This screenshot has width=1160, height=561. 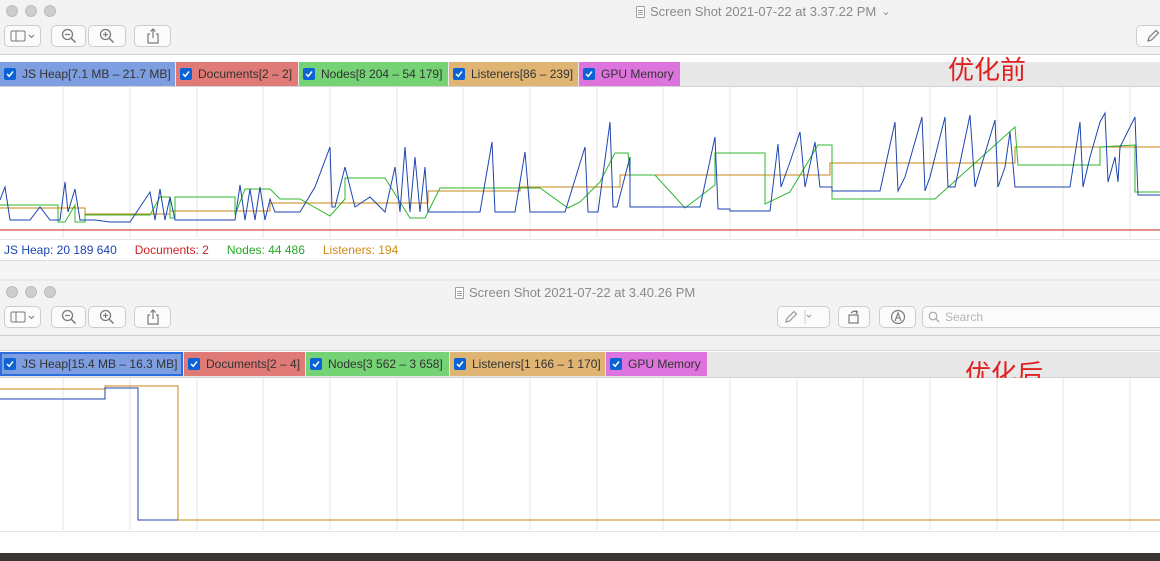 I want to click on legend-label: Nodes[3 562 – 3 658], so click(x=385, y=364).